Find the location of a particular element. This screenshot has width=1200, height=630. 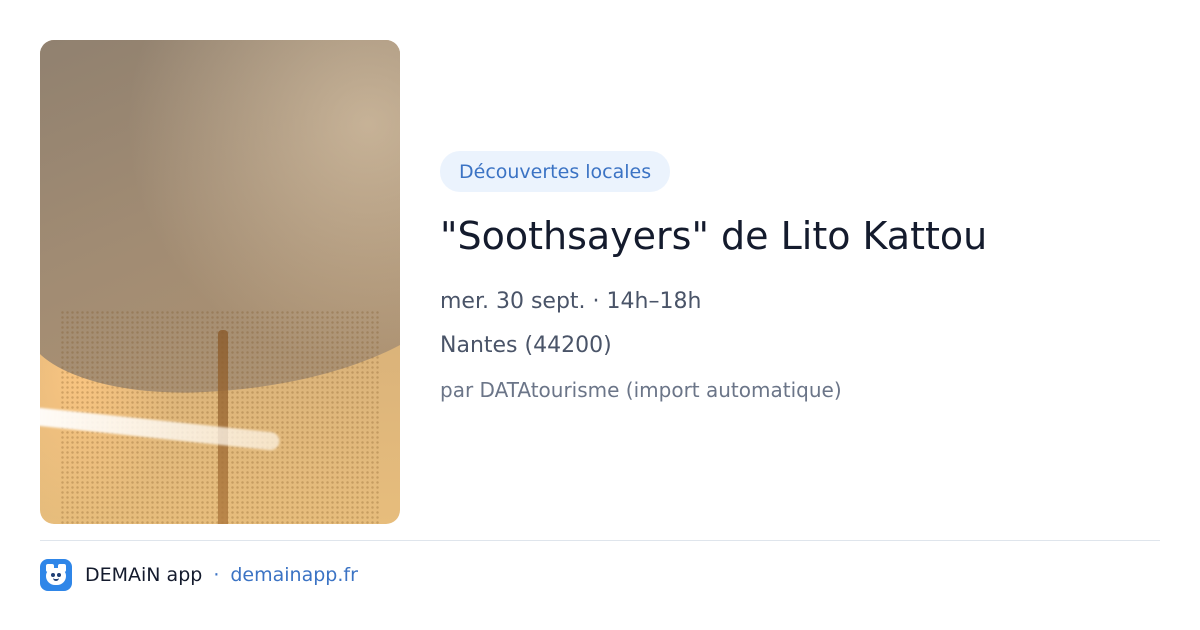

footer: DEMAiN app · demainapp.fr is located at coordinates (199, 575).